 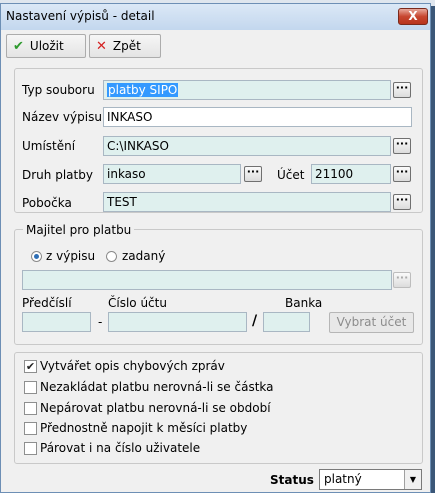 What do you see at coordinates (304, 303) in the screenshot?
I see `bank-label: Banka` at bounding box center [304, 303].